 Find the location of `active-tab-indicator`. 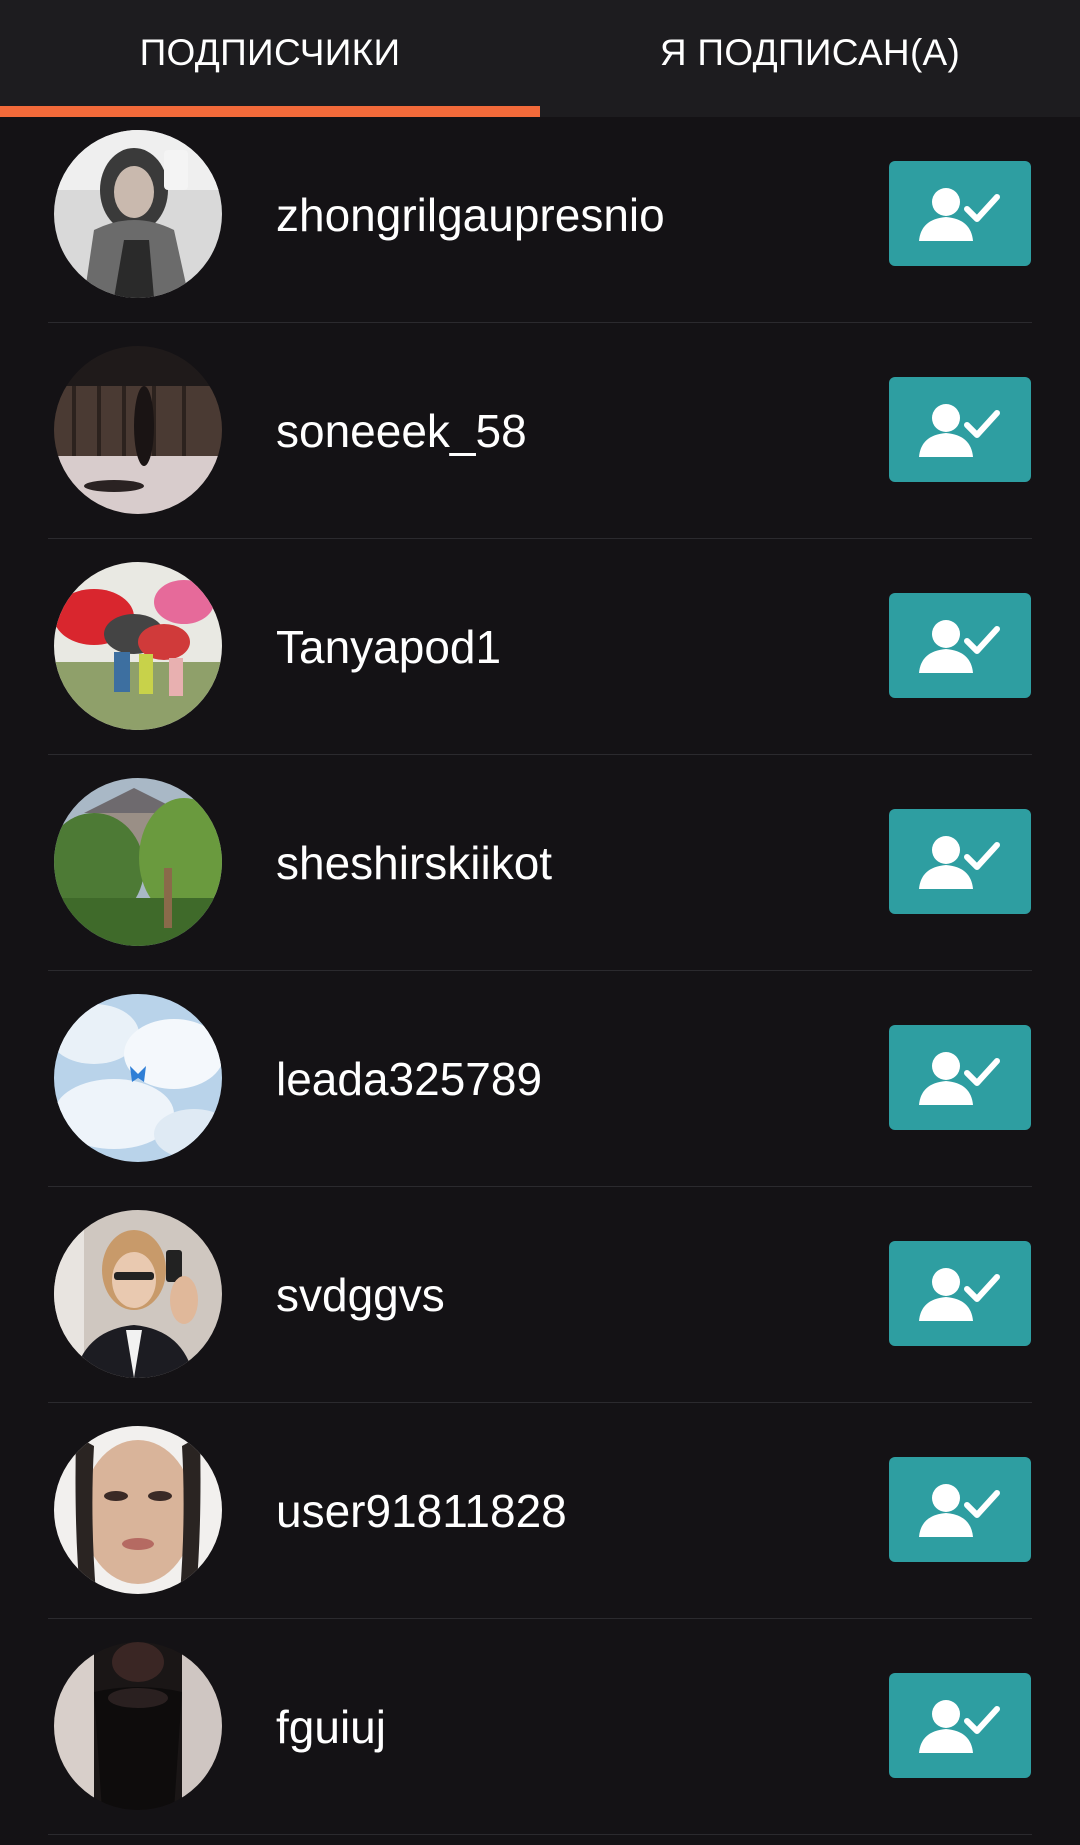

active-tab-indicator is located at coordinates (270, 111).